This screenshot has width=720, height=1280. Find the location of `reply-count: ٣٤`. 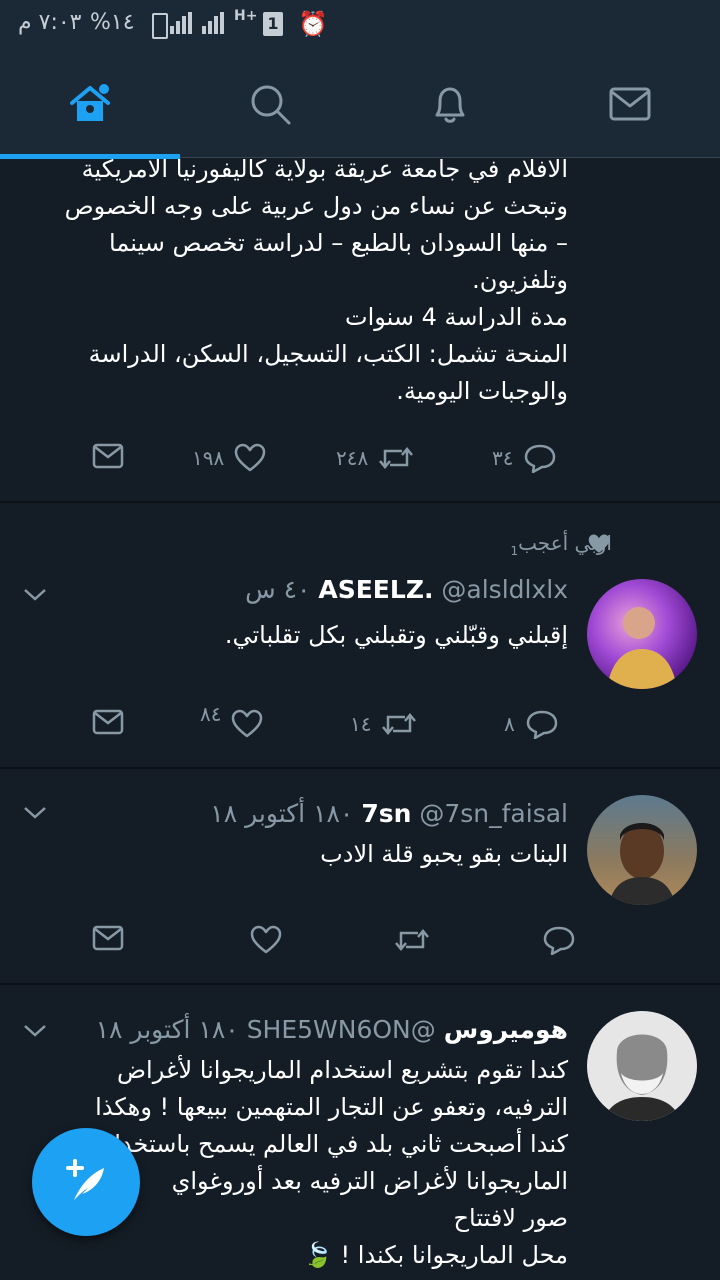

reply-count: ٣٤ is located at coordinates (503, 458).